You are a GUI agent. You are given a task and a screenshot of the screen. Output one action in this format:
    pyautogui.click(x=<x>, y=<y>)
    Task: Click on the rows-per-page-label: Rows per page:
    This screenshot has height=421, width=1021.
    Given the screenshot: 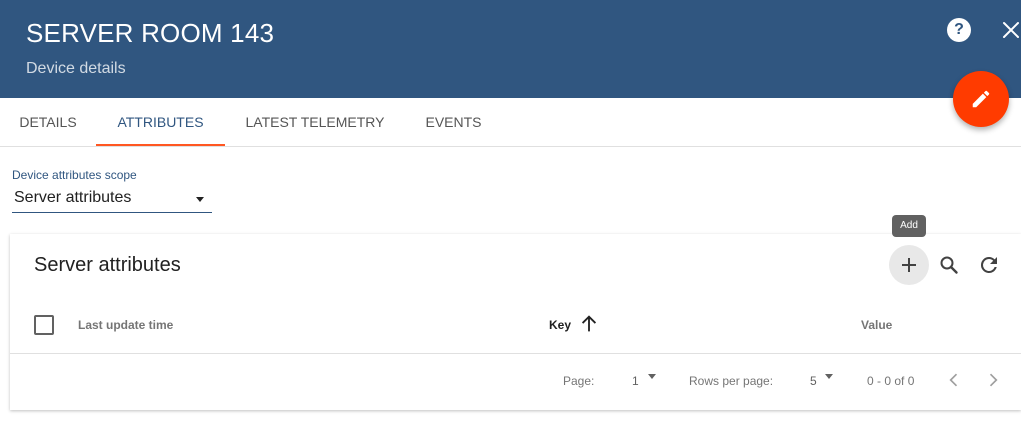 What is the action you would take?
    pyautogui.click(x=731, y=381)
    